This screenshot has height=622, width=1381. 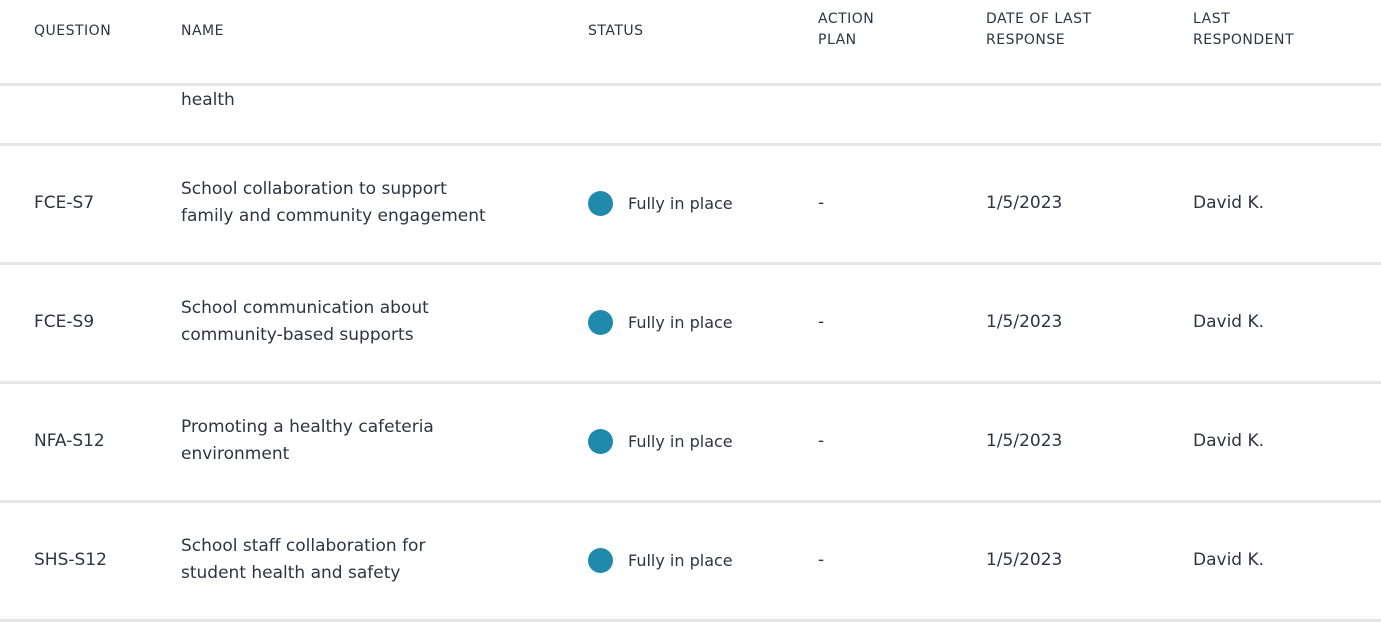 What do you see at coordinates (208, 100) in the screenshot?
I see `row-name-tail: health` at bounding box center [208, 100].